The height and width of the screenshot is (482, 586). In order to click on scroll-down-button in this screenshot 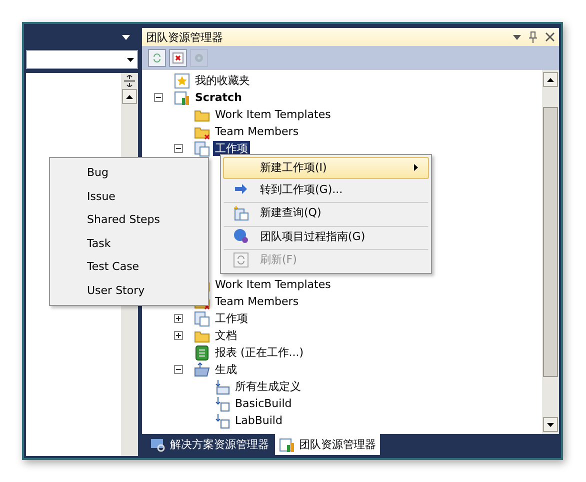, I will do `click(550, 424)`.